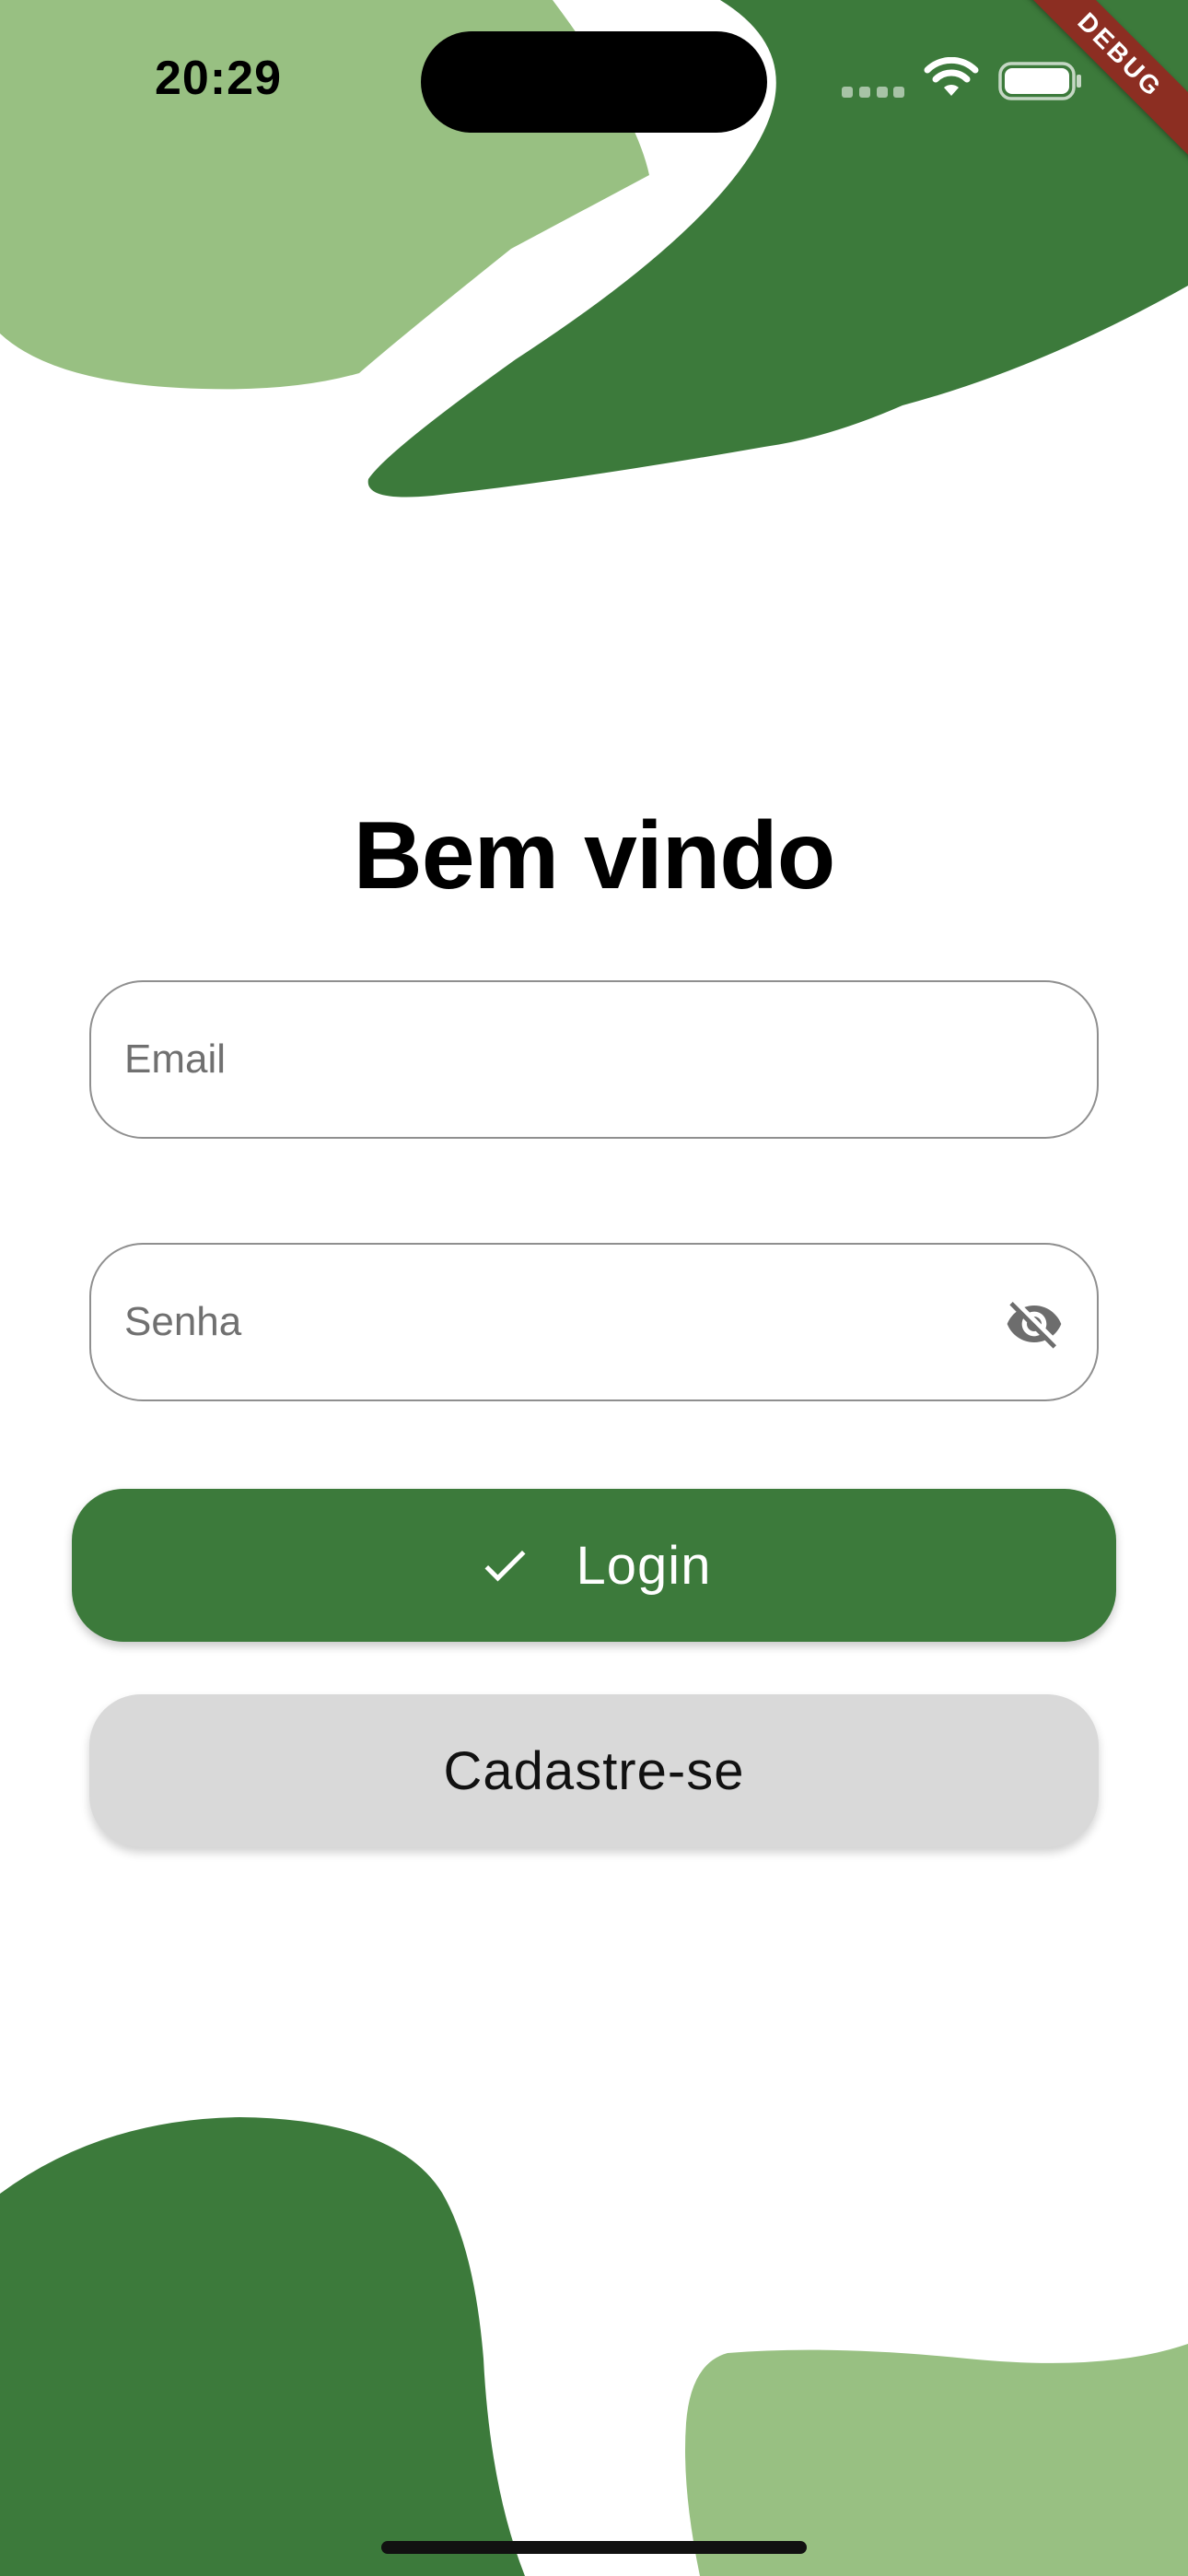  What do you see at coordinates (218, 78) in the screenshot?
I see `status-time: 20:29` at bounding box center [218, 78].